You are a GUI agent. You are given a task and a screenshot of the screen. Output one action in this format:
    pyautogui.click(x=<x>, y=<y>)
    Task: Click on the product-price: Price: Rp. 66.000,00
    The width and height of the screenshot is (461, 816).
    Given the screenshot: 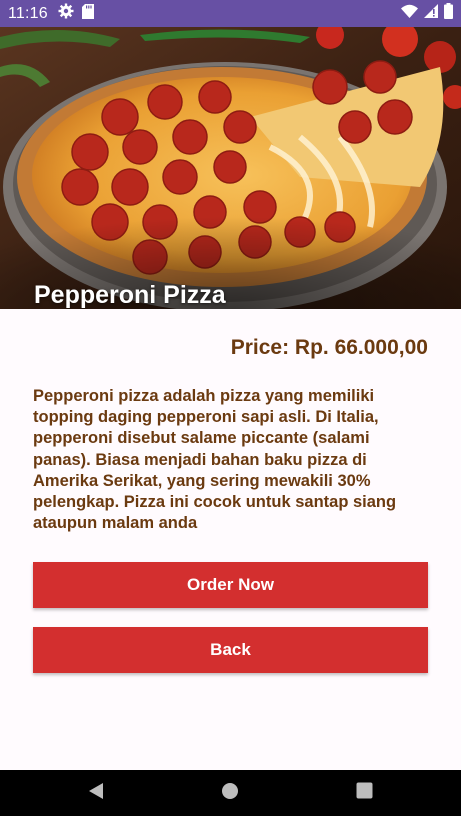 What is the action you would take?
    pyautogui.click(x=329, y=347)
    